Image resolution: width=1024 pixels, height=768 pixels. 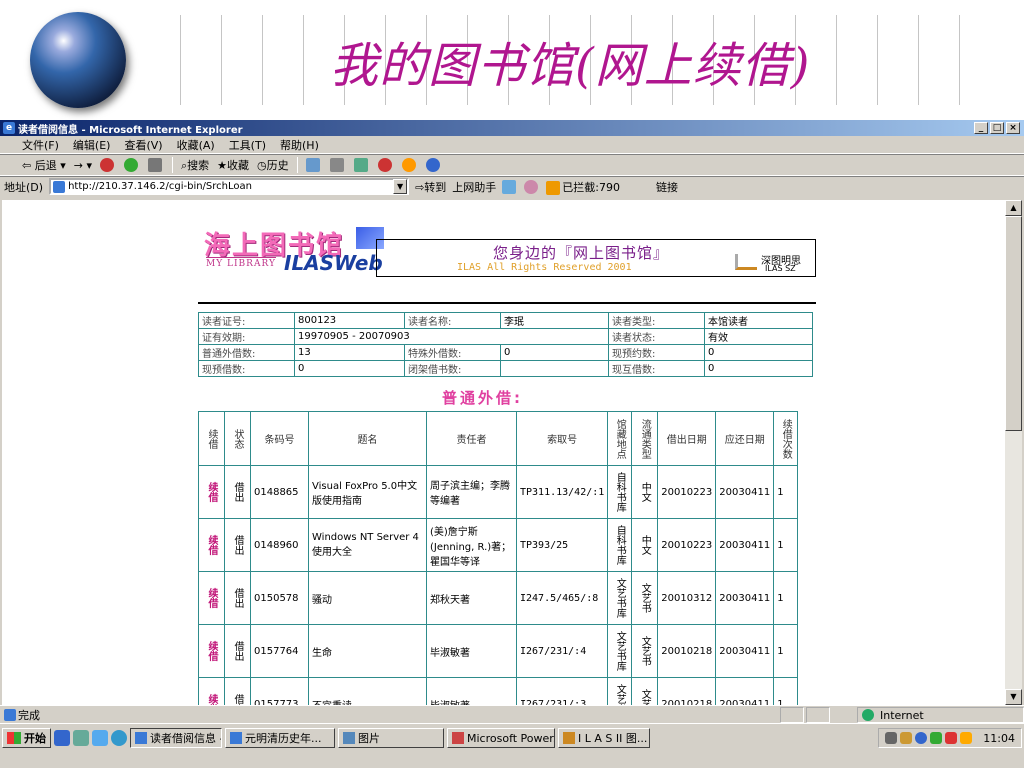 What do you see at coordinates (312, 165) in the screenshot?
I see `mail-icon` at bounding box center [312, 165].